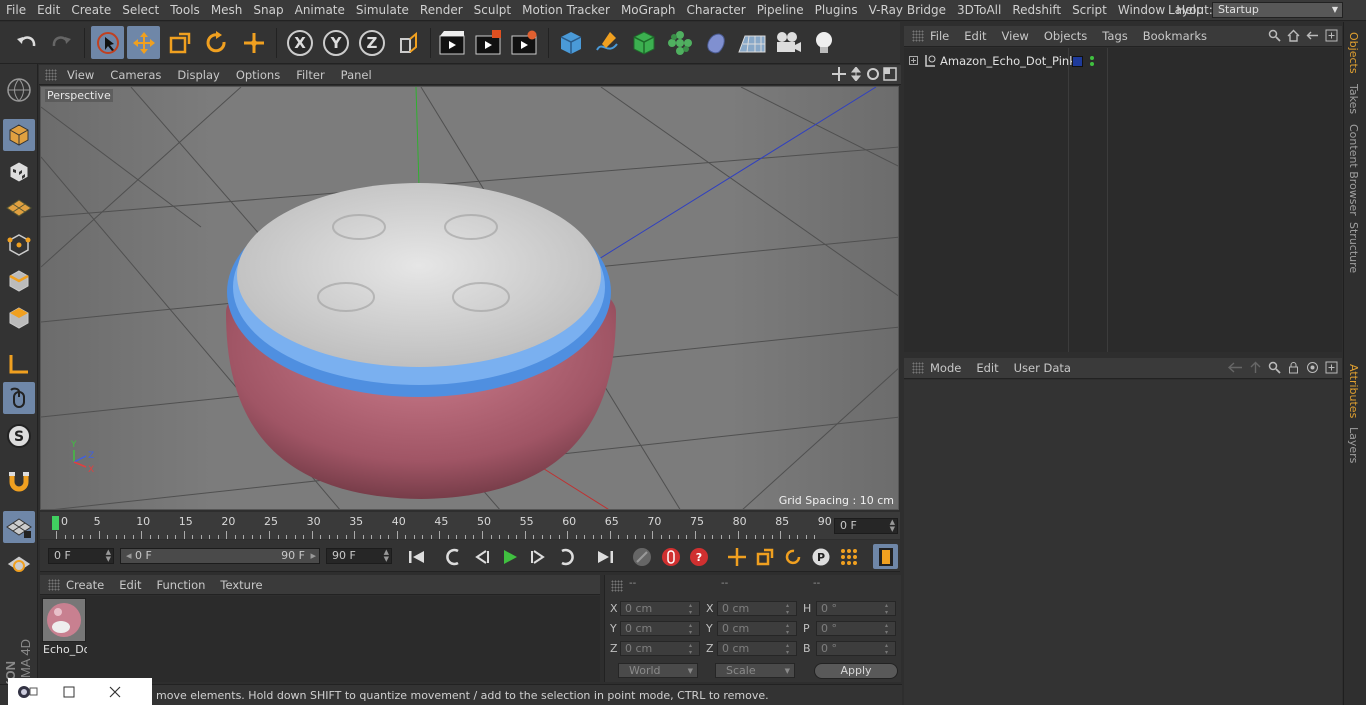 This screenshot has height=705, width=1366. I want to click on material-menu-texture: Texture, so click(241, 585).